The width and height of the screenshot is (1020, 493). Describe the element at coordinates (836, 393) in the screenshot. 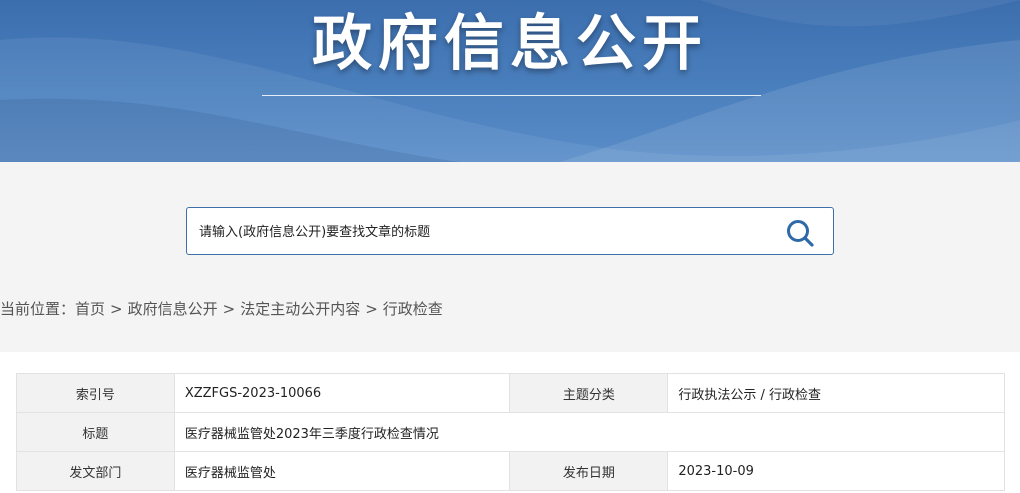

I see `topic-category-value: 行政执法公示 / 行政检查` at that location.